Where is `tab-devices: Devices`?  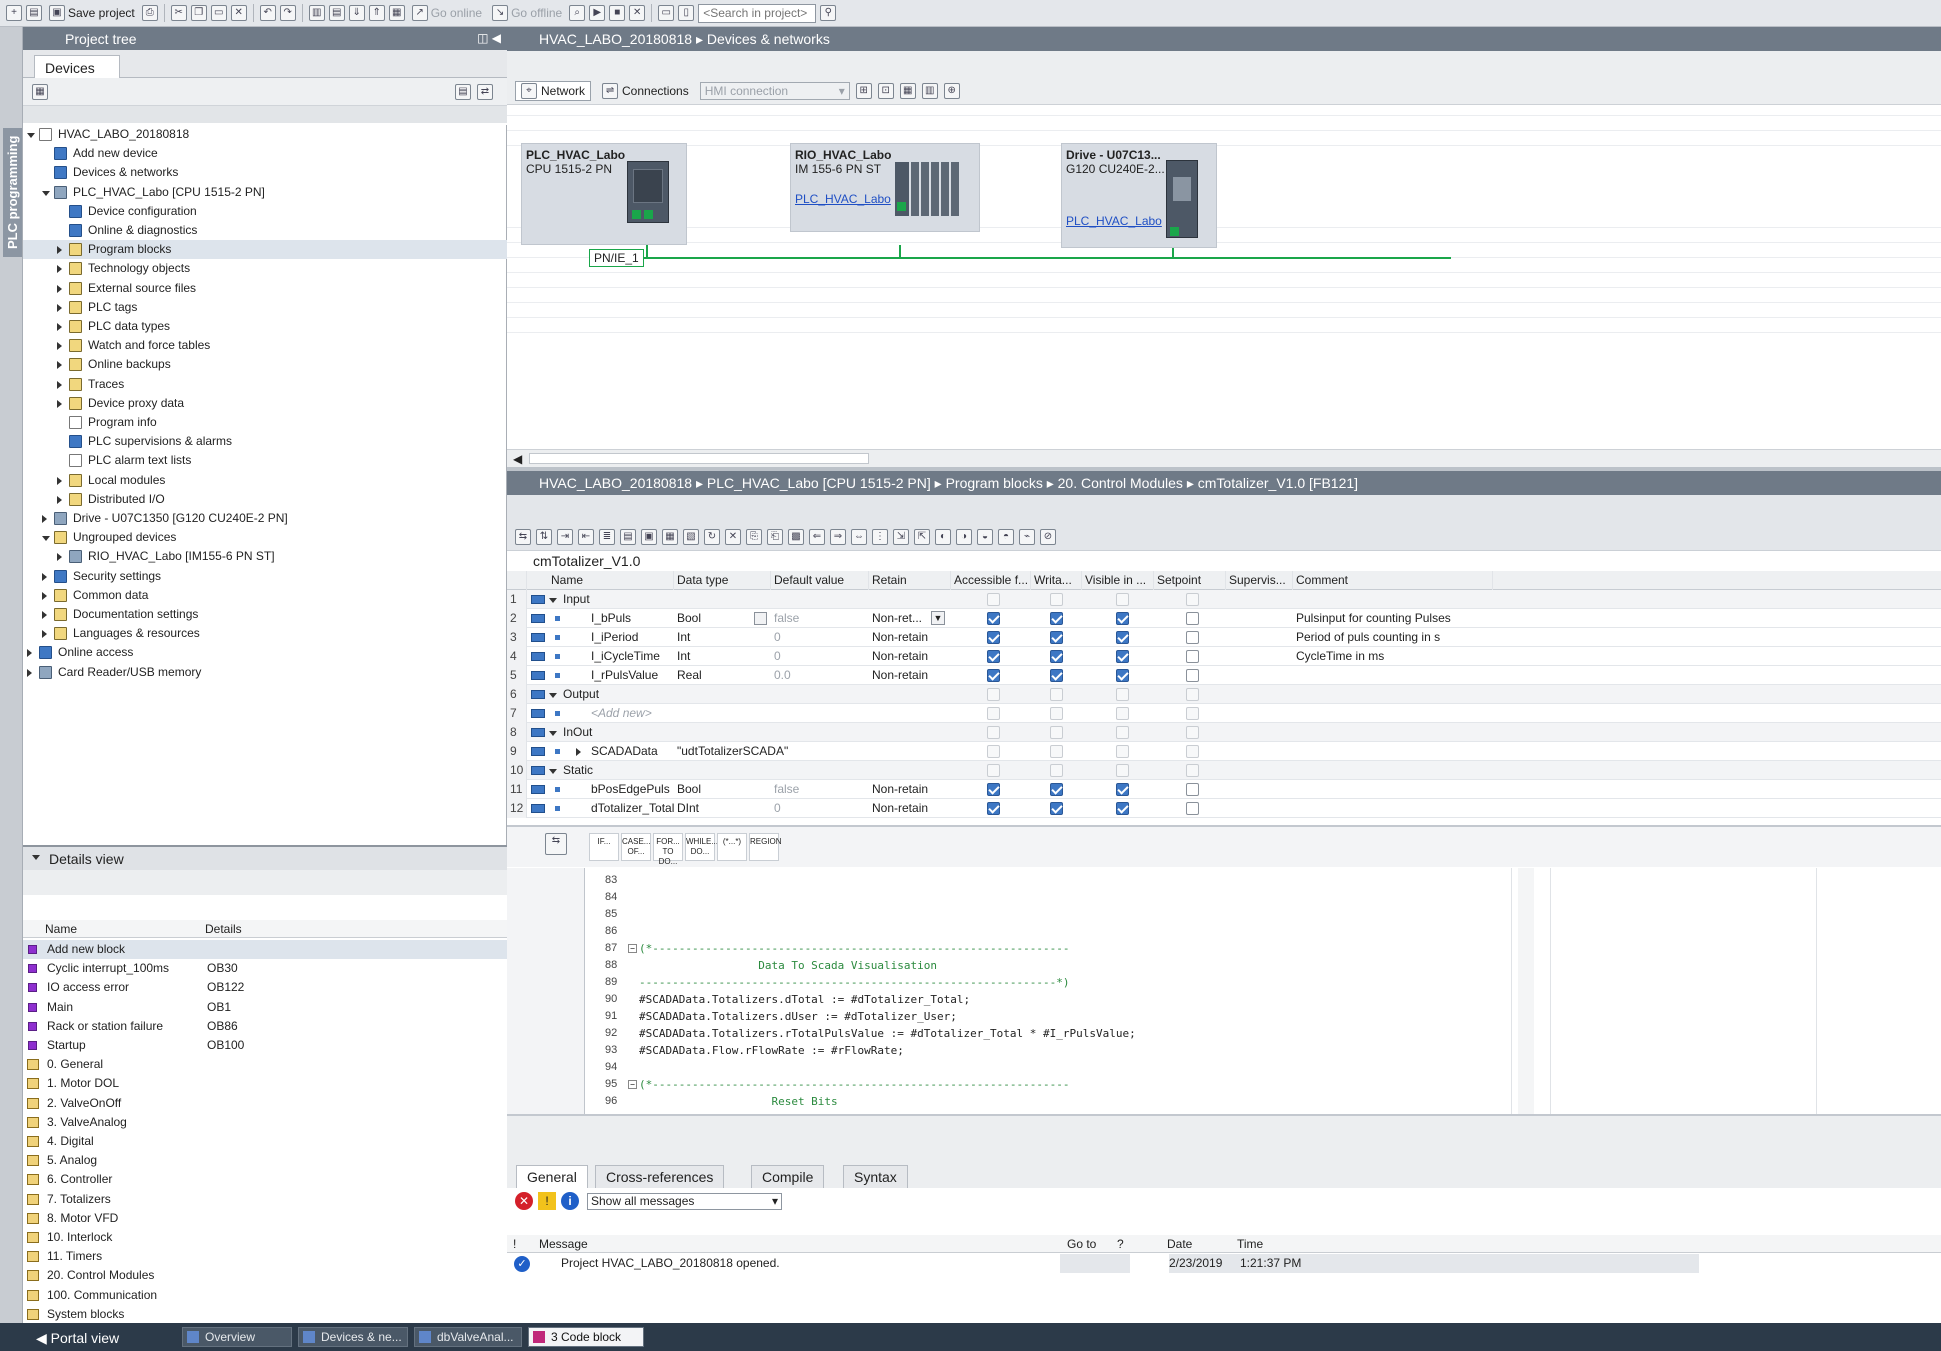
tab-devices: Devices is located at coordinates (77, 67).